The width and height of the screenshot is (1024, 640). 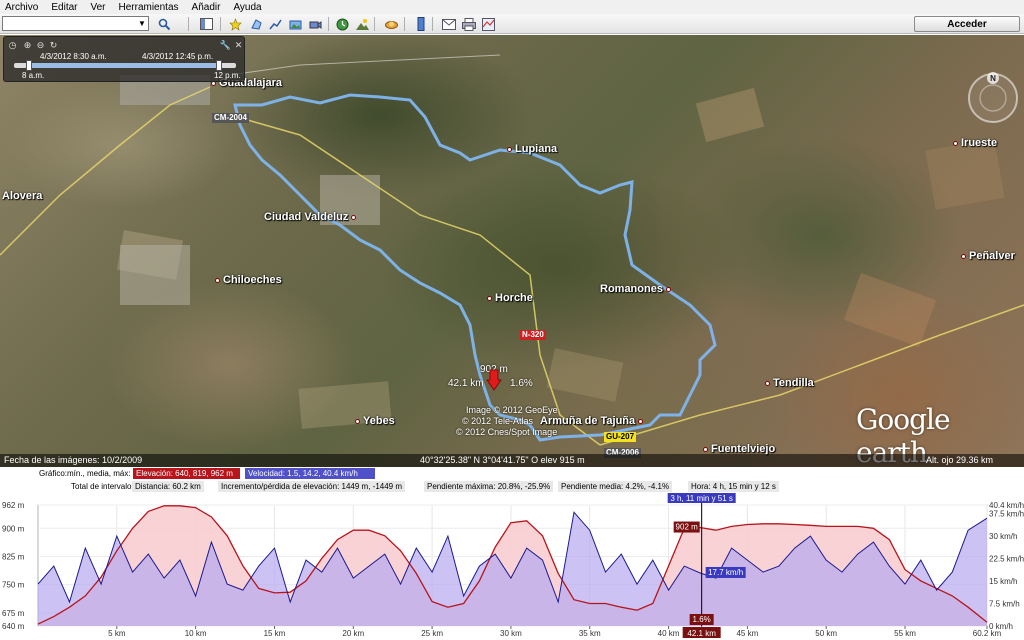 I want to click on historical-imagery-icon, so click(x=342, y=24).